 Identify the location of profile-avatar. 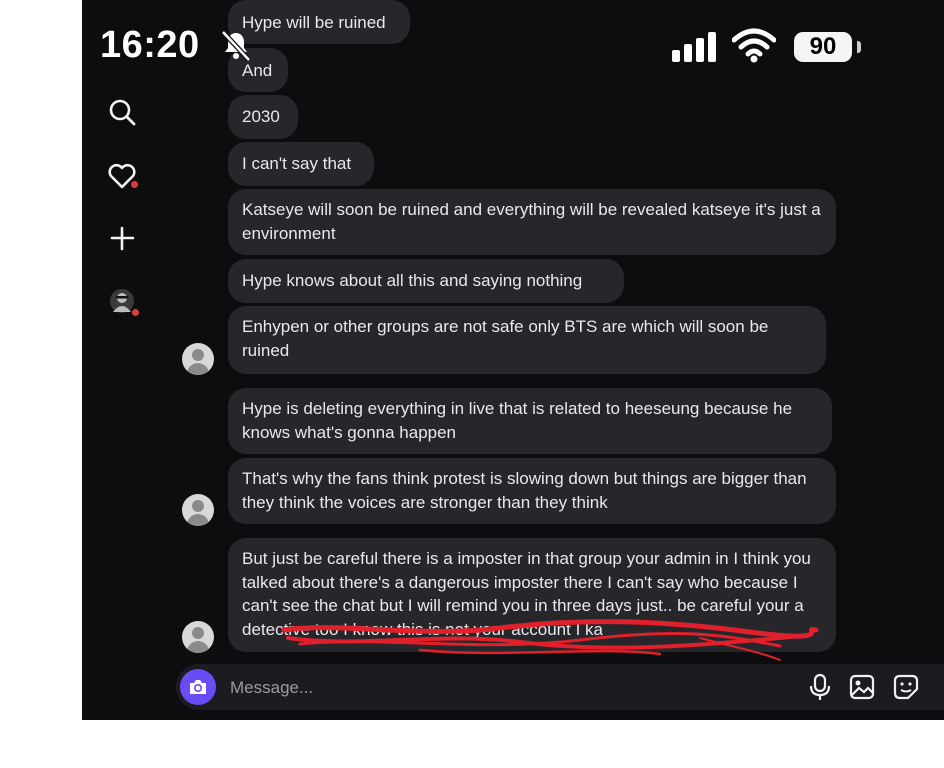
(122, 301).